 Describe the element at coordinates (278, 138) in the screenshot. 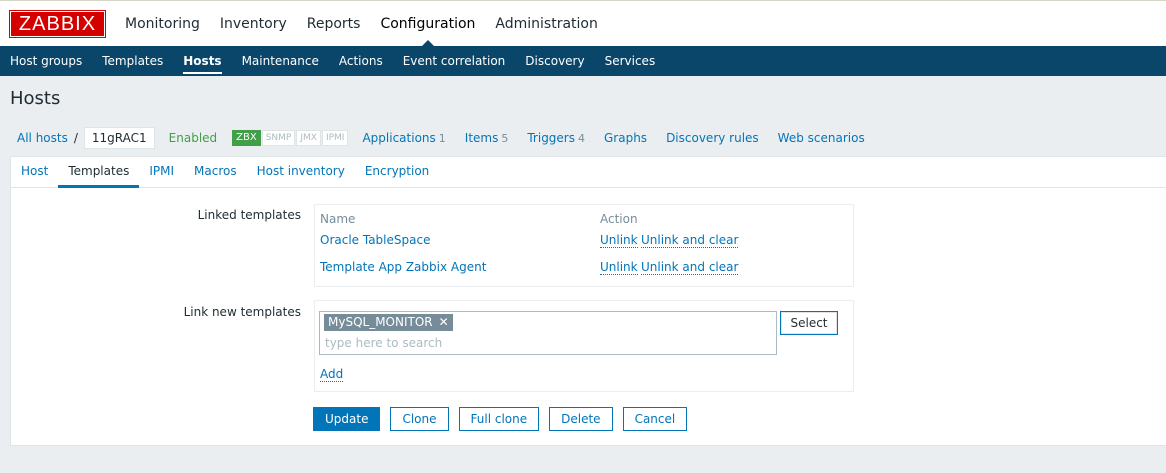

I see `snmp-status-badge: SNMP` at that location.